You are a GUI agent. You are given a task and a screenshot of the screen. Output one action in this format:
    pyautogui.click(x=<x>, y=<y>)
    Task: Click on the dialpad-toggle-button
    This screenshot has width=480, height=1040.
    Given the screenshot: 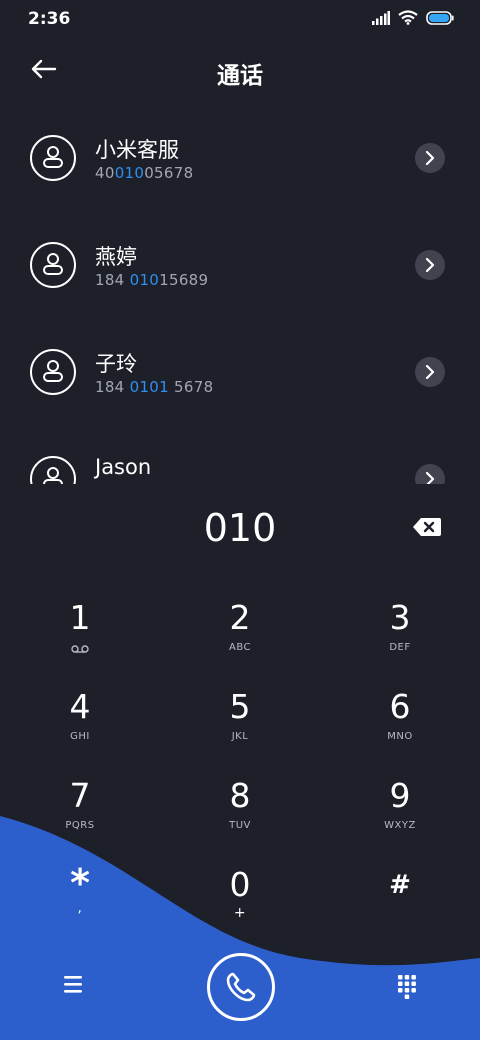 What is the action you would take?
    pyautogui.click(x=407, y=986)
    